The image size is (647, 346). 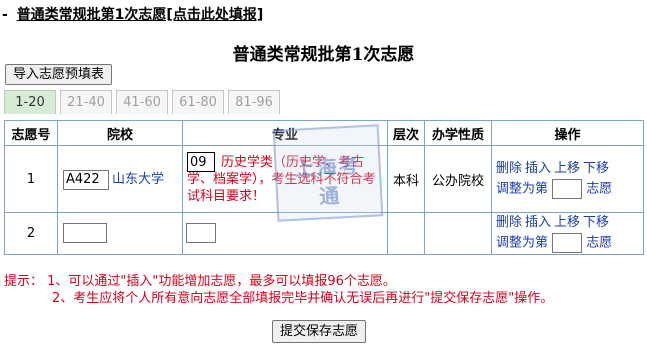 I want to click on hint-line-2: 2、考生应将个人所有意向志愿全部填报完毕并确认无误后再进行"提交保存志愿"操作。, so click(x=303, y=298).